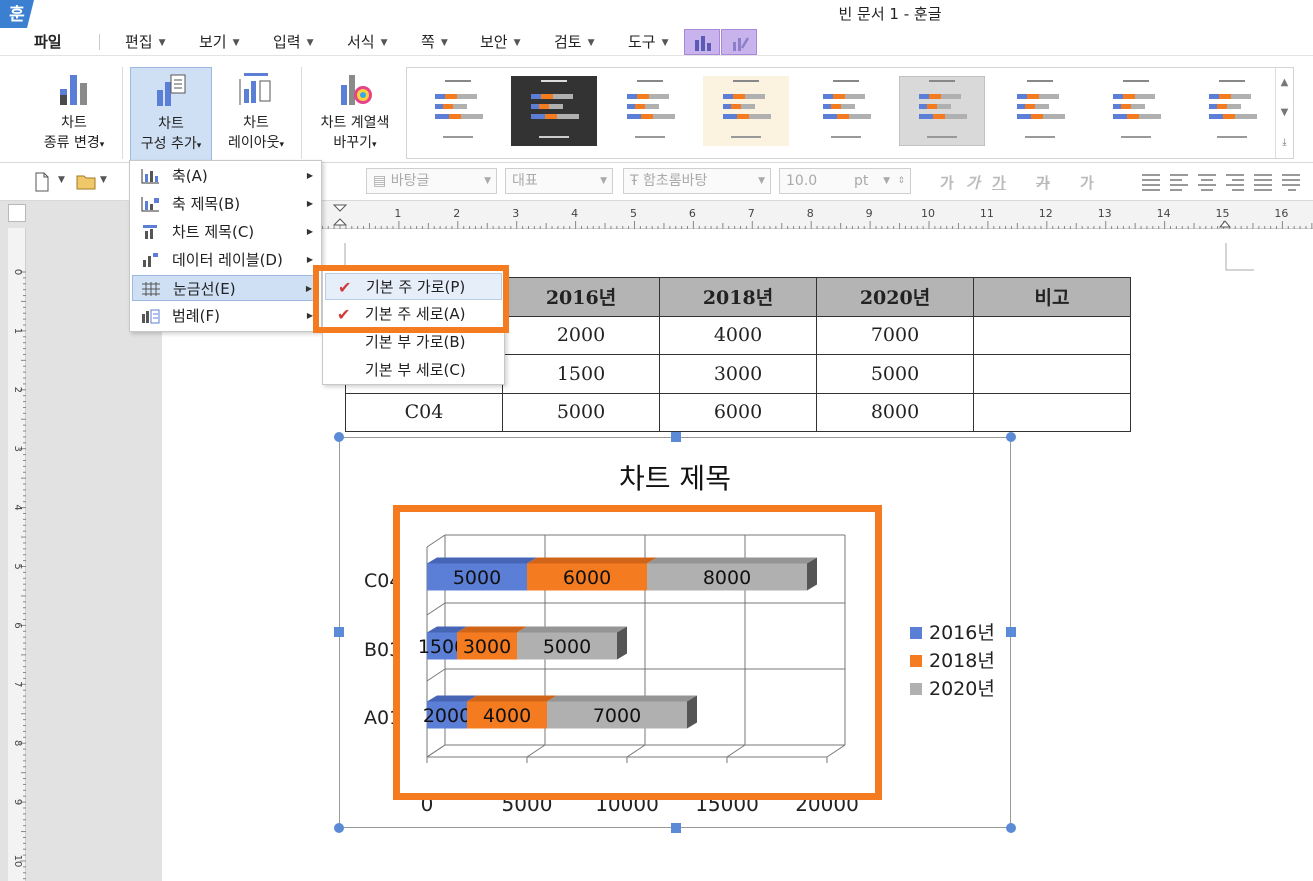  Describe the element at coordinates (1284, 113) in the screenshot. I see `gallery-scroll-down-button: ▼` at that location.